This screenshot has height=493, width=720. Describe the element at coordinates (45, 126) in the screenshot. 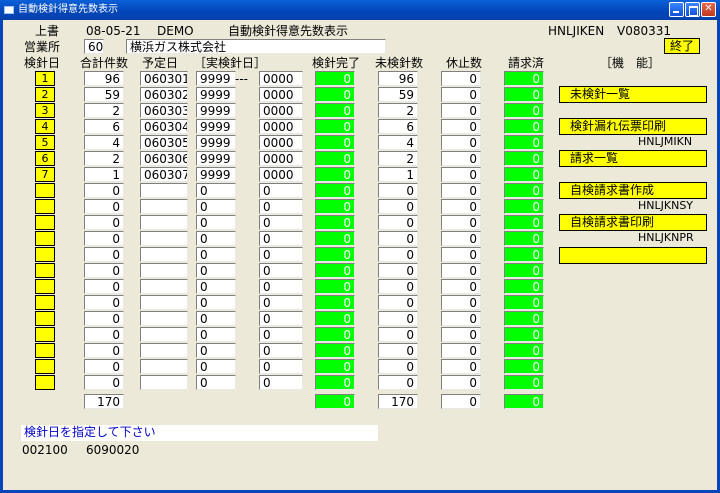

I see `day-button: 4` at that location.